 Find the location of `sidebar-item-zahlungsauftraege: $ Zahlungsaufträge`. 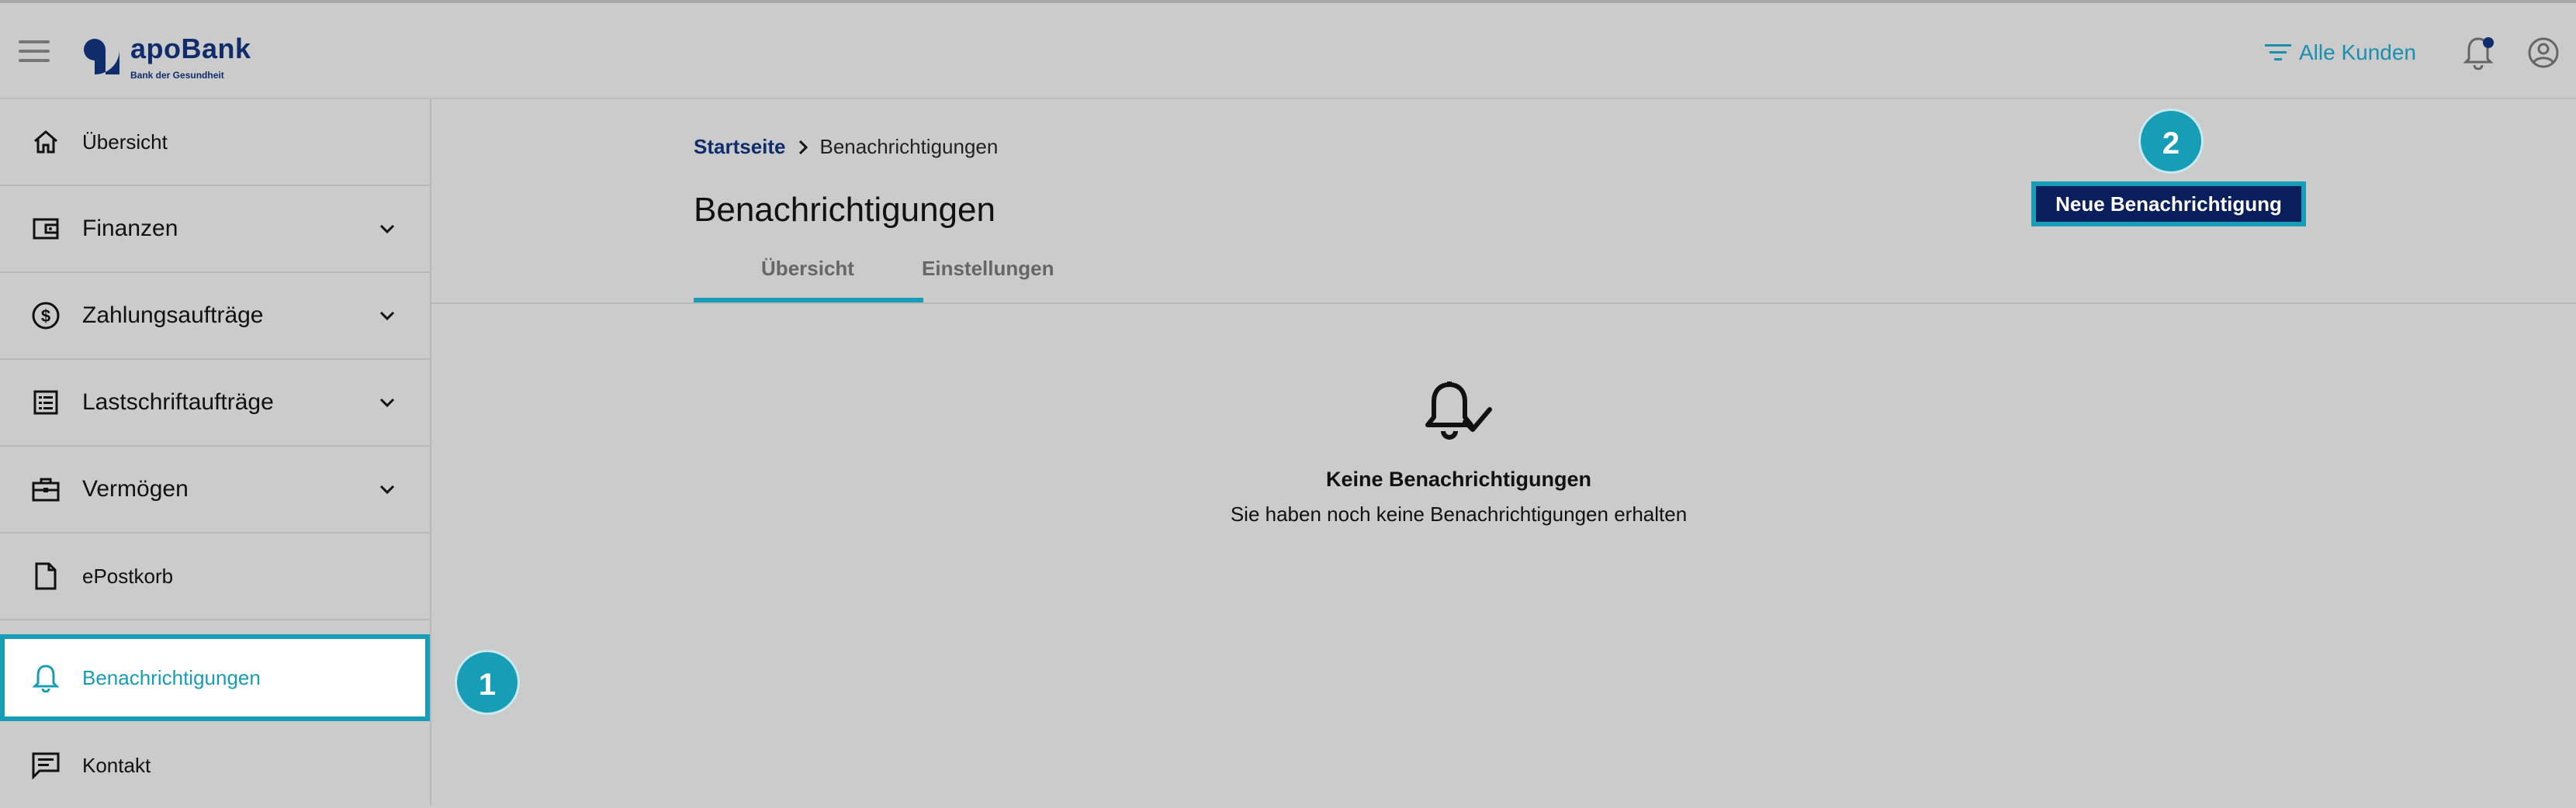

sidebar-item-zahlungsauftraege: $ Zahlungsaufträge is located at coordinates (215, 316).